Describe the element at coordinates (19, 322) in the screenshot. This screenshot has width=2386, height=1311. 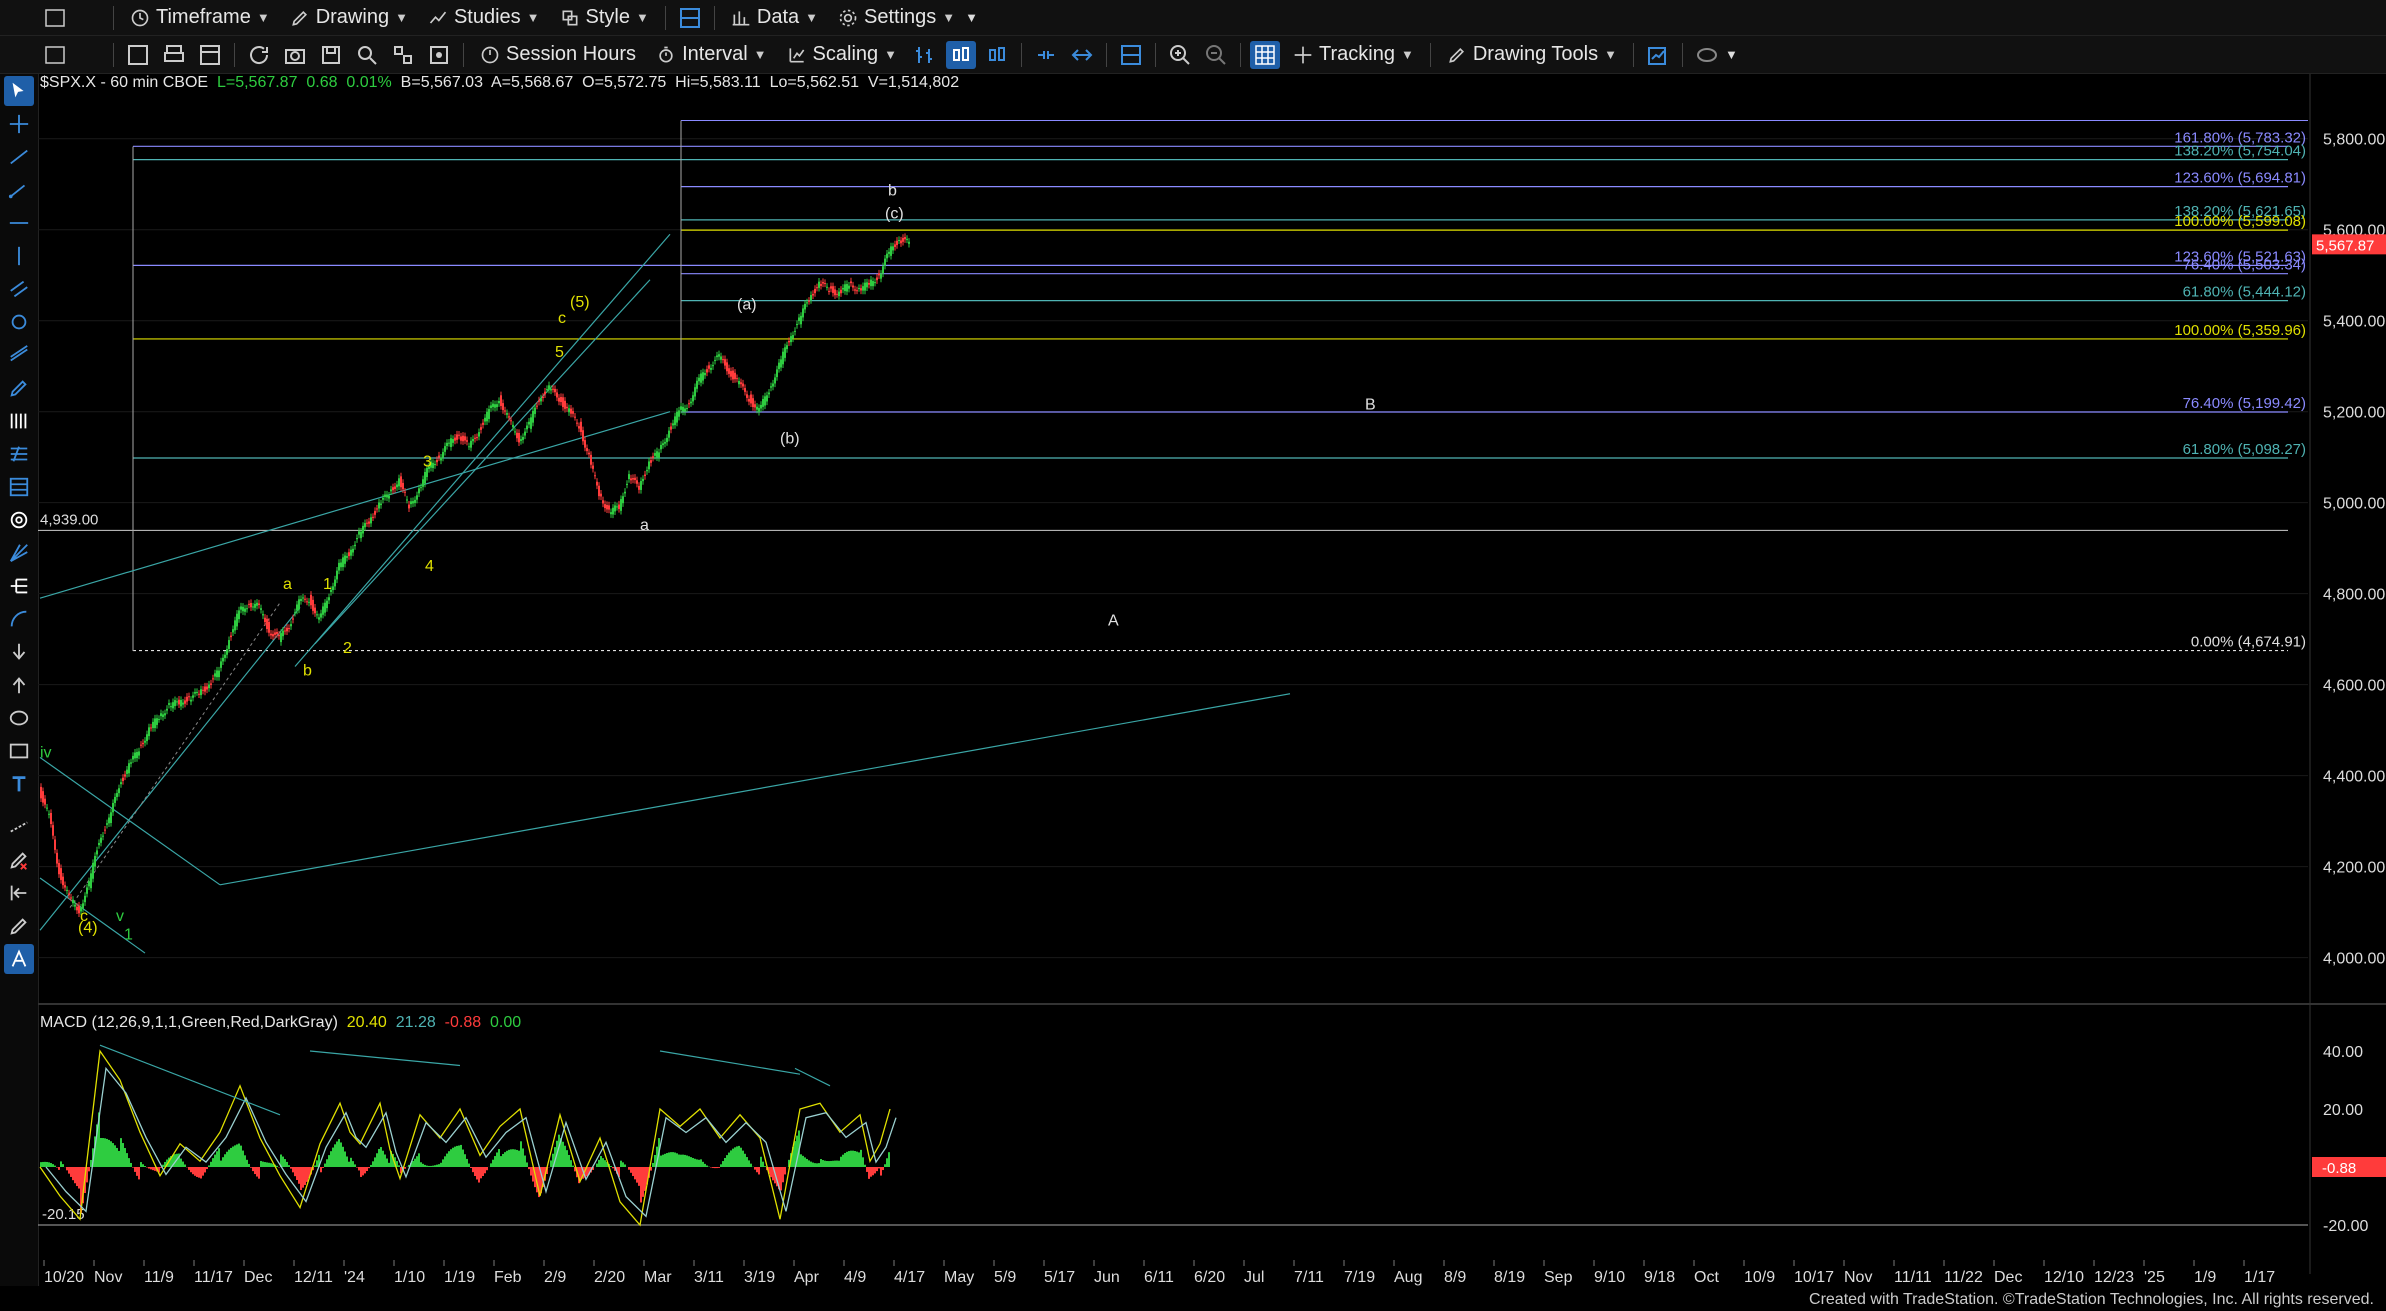
I see `cycle-icon` at that location.